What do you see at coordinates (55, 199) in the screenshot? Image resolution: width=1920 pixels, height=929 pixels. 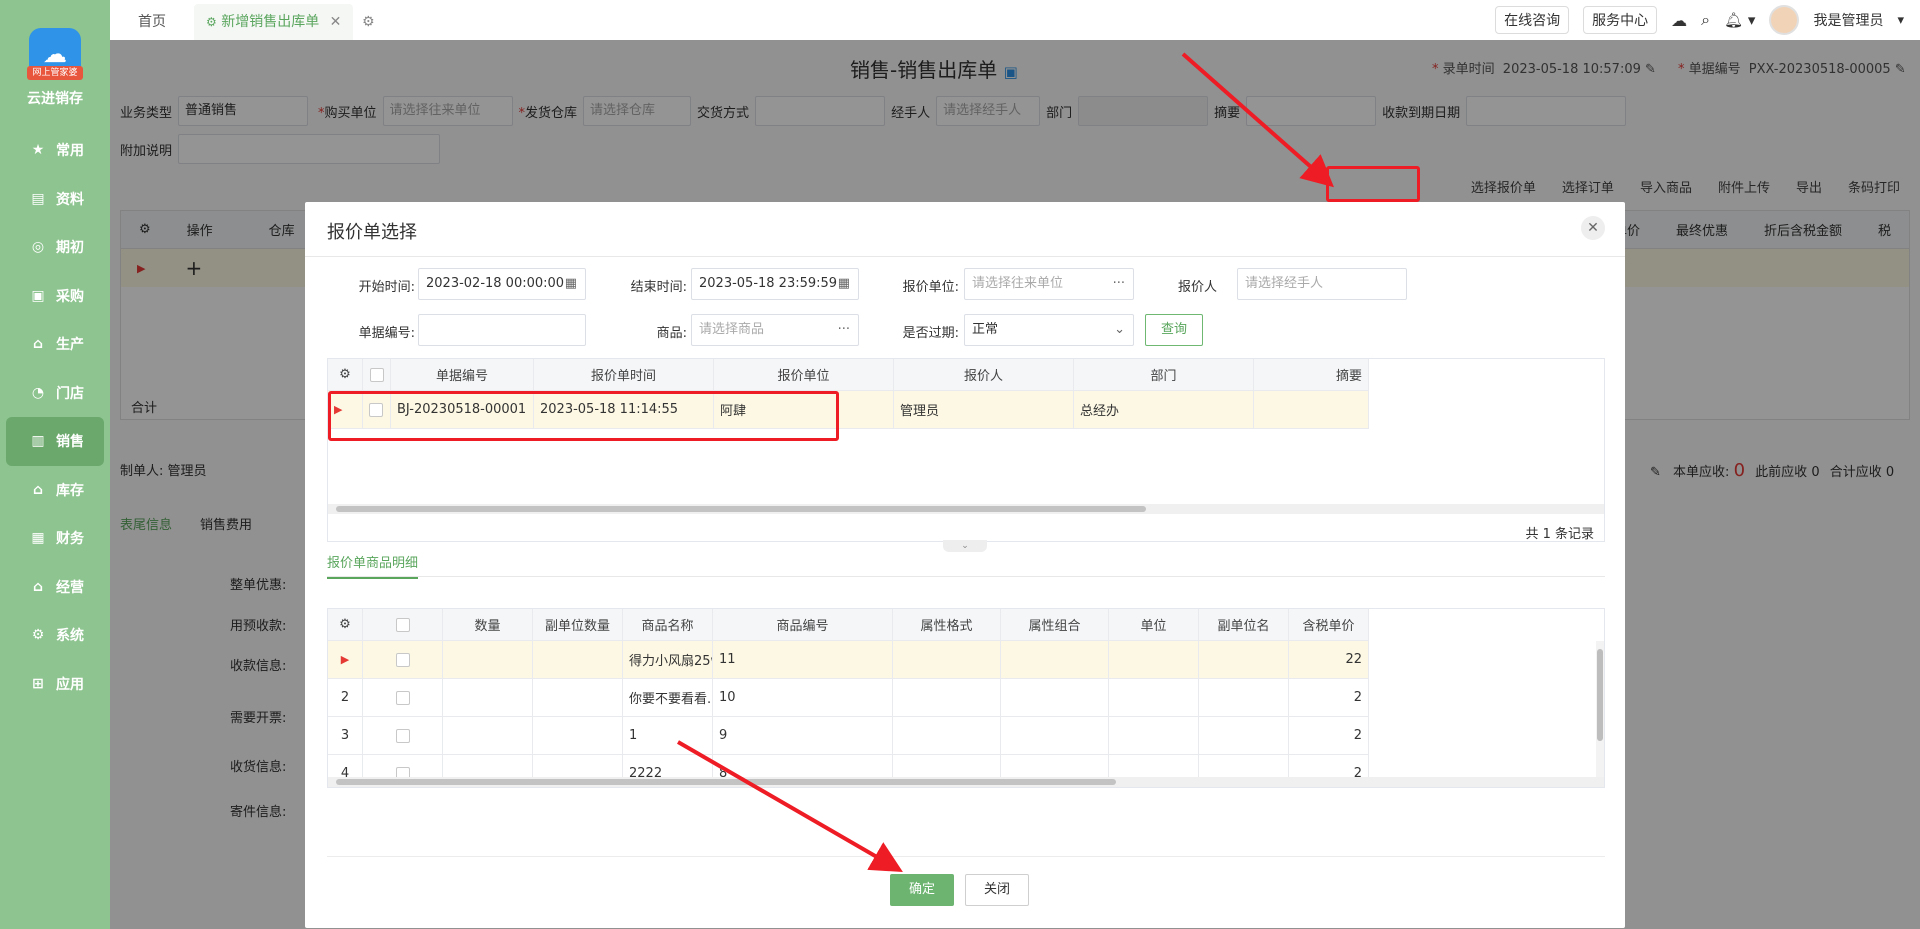 I see `sidebar-item-1: ▤ 资料` at bounding box center [55, 199].